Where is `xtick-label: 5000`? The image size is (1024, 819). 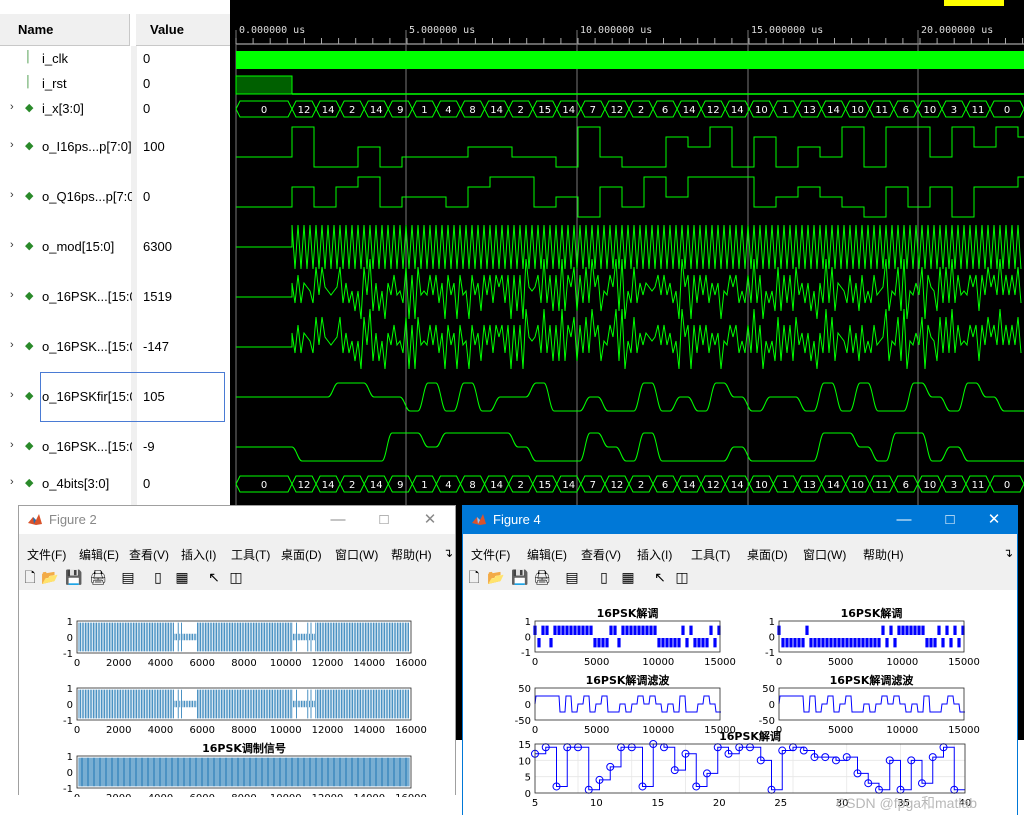
xtick-label: 5000 is located at coordinates (840, 730).